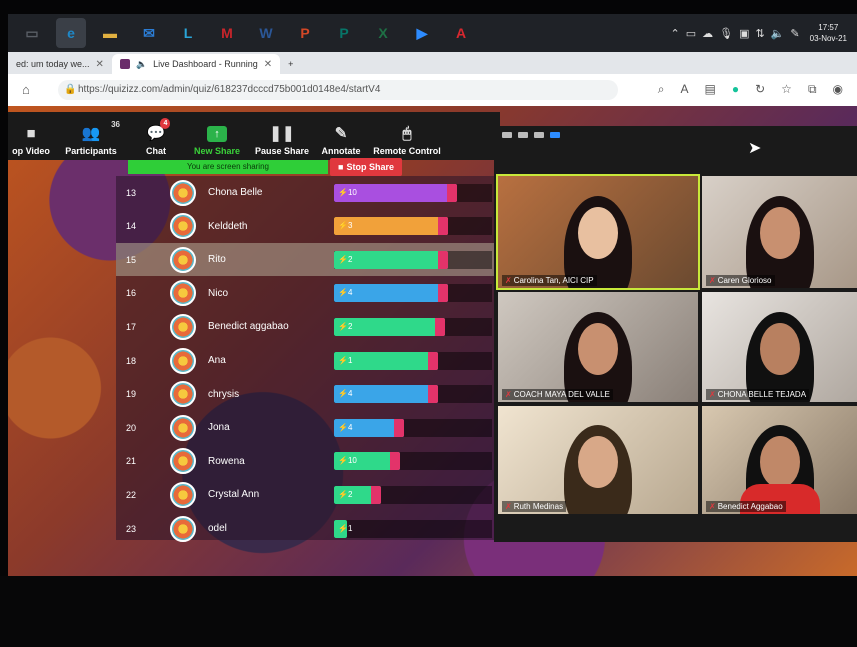 Image resolution: width=857 pixels, height=647 pixels. Describe the element at coordinates (71, 33) in the screenshot. I see `edge-icon: e` at that location.